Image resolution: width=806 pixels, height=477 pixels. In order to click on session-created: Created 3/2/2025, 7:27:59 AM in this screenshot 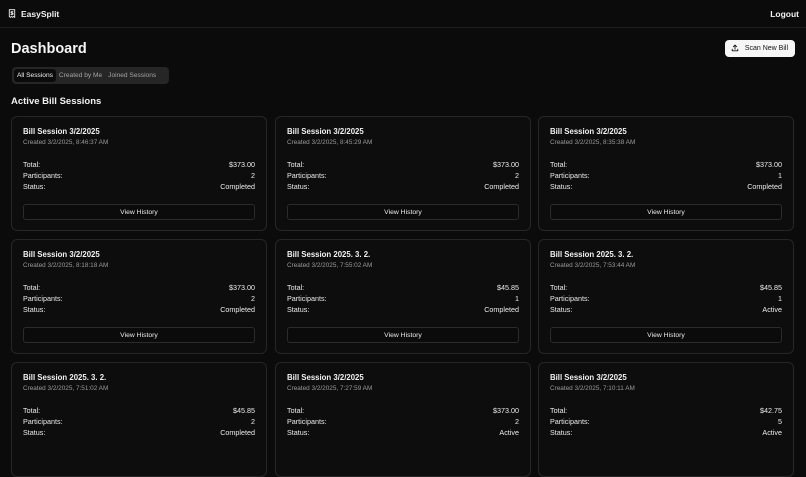, I will do `click(330, 388)`.